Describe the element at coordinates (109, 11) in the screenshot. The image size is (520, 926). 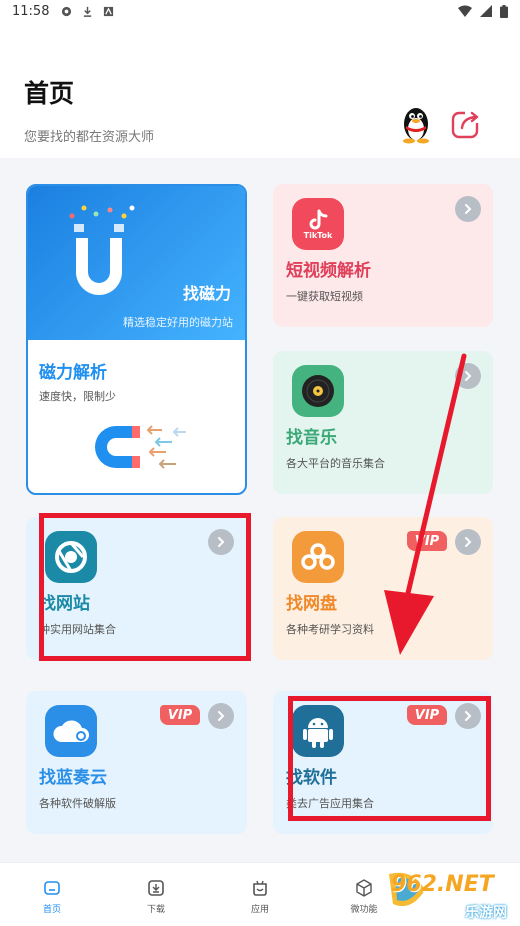
I see `app-status-icon` at that location.